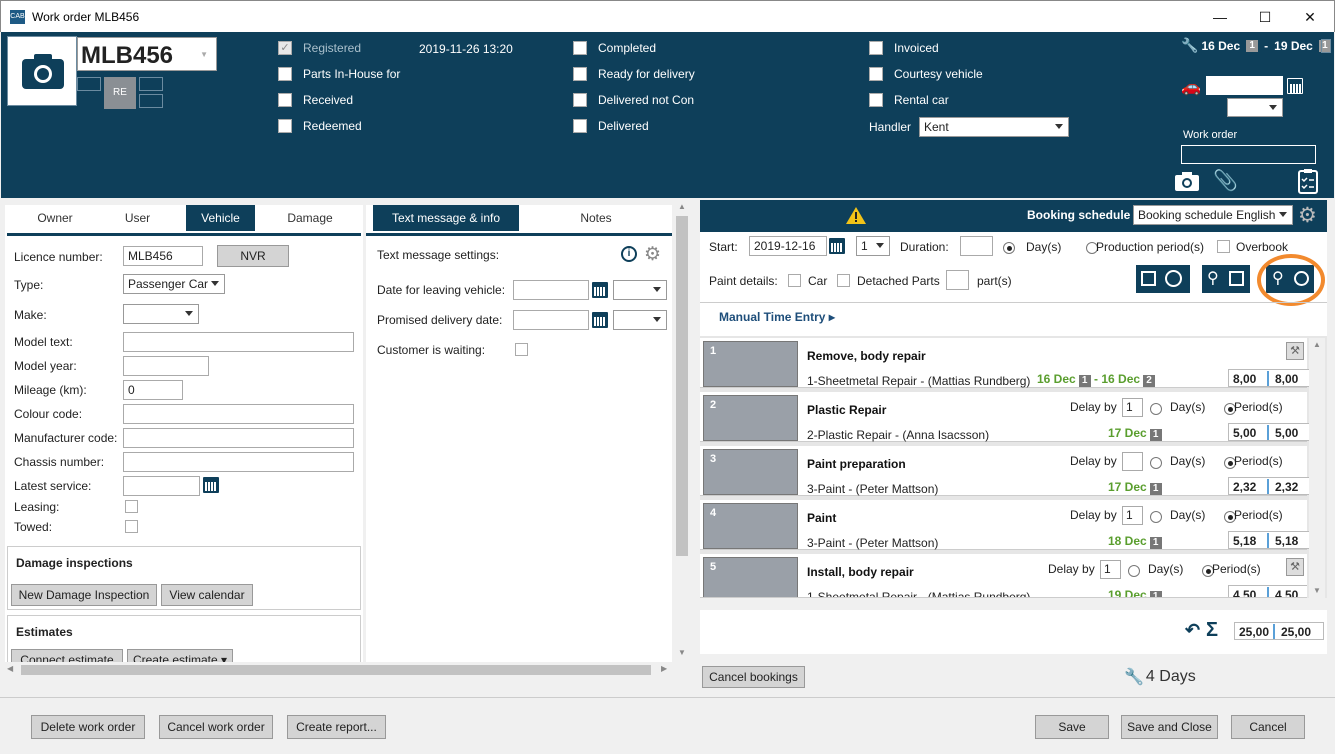 This screenshot has width=1335, height=754. I want to click on pickup-time-select, so click(1255, 107).